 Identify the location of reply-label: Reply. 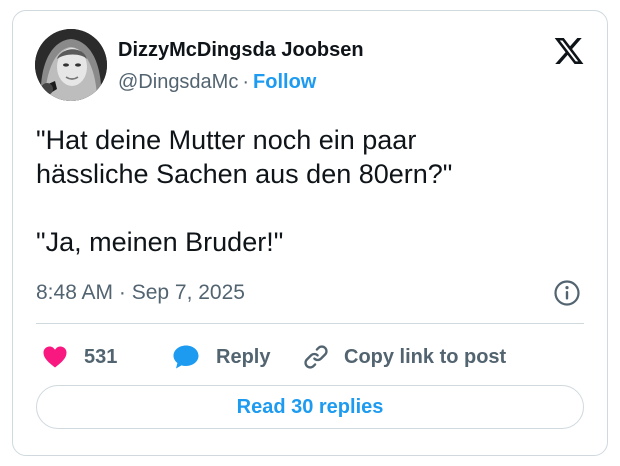
(243, 356).